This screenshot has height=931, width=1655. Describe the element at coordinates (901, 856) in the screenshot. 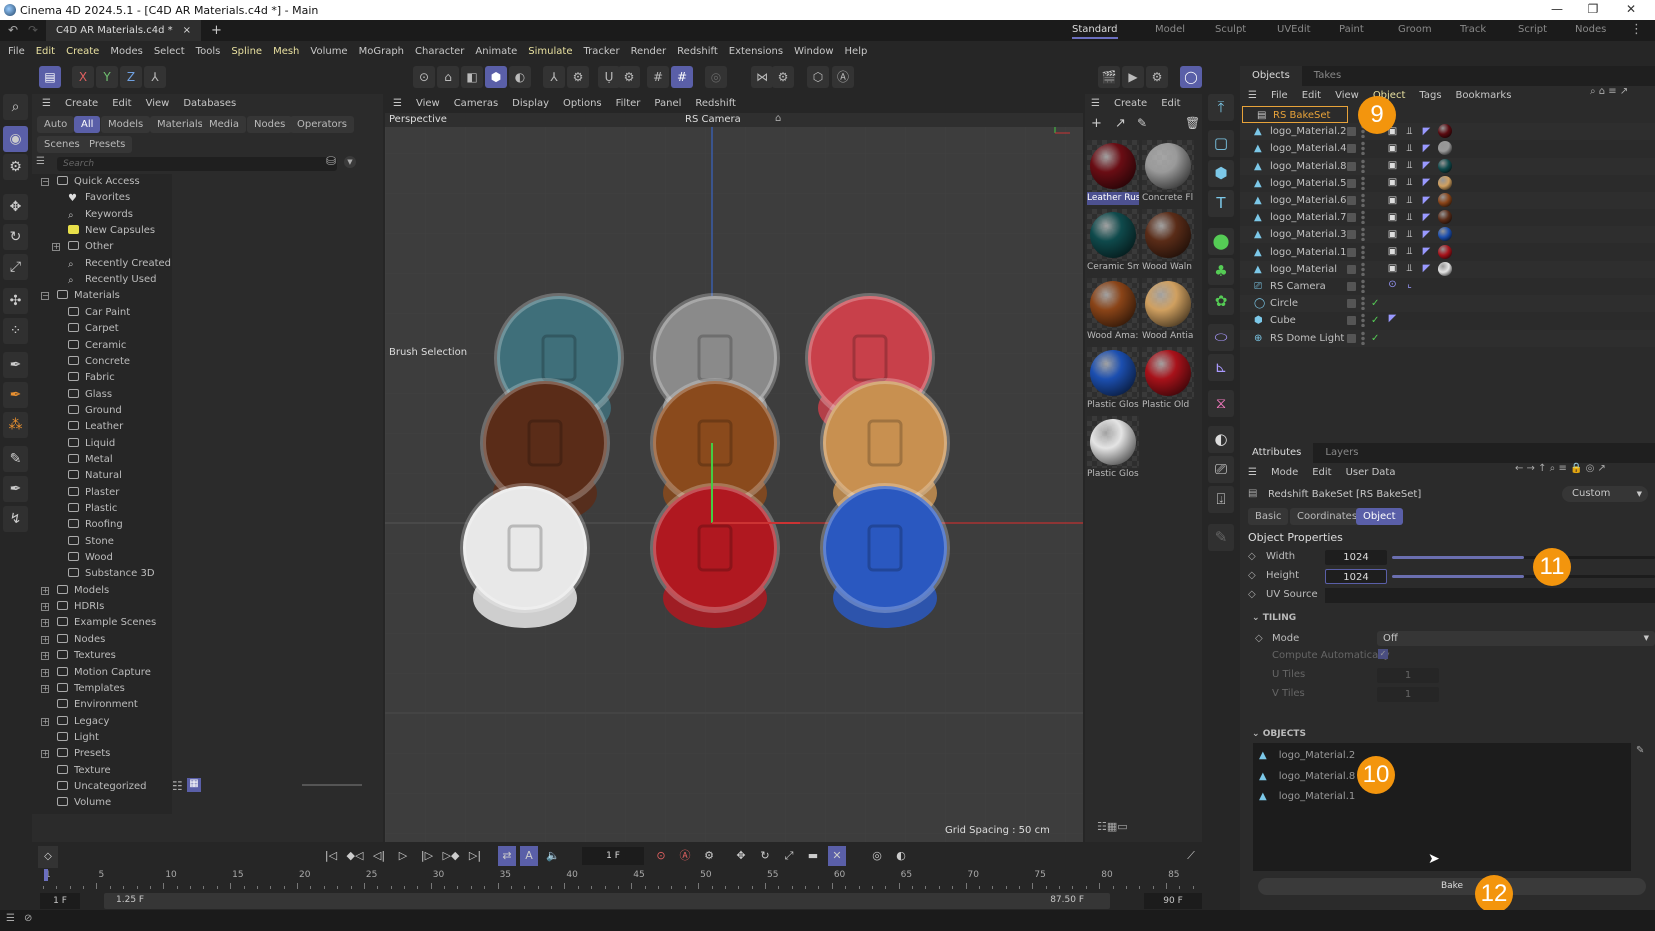

I see `bake-icon: ◐` at that location.